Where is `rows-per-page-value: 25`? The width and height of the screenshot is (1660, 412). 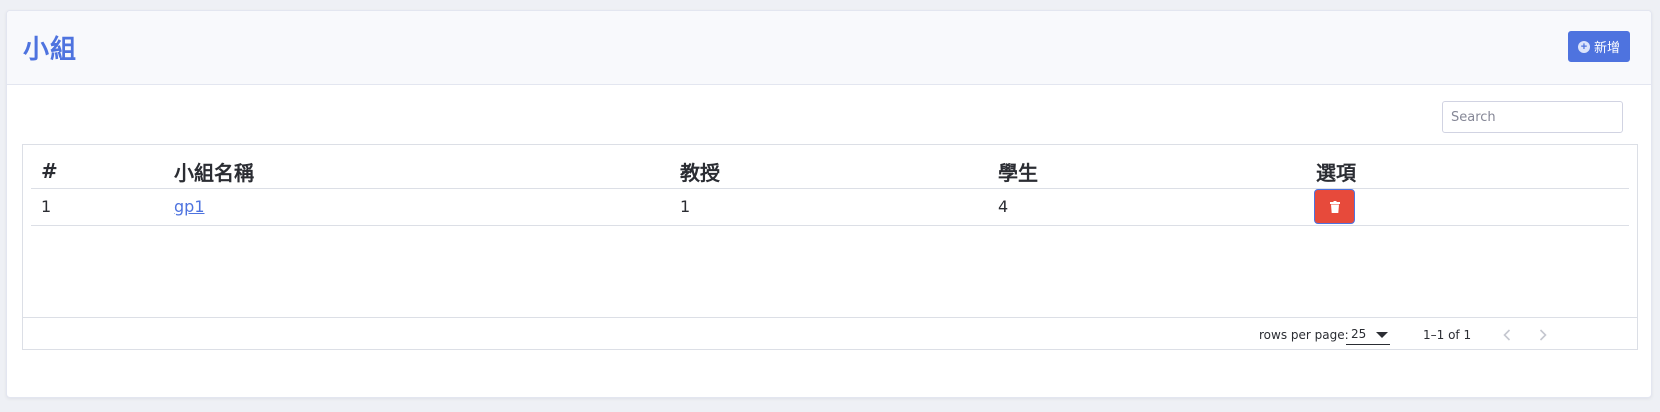
rows-per-page-value: 25 is located at coordinates (1359, 334).